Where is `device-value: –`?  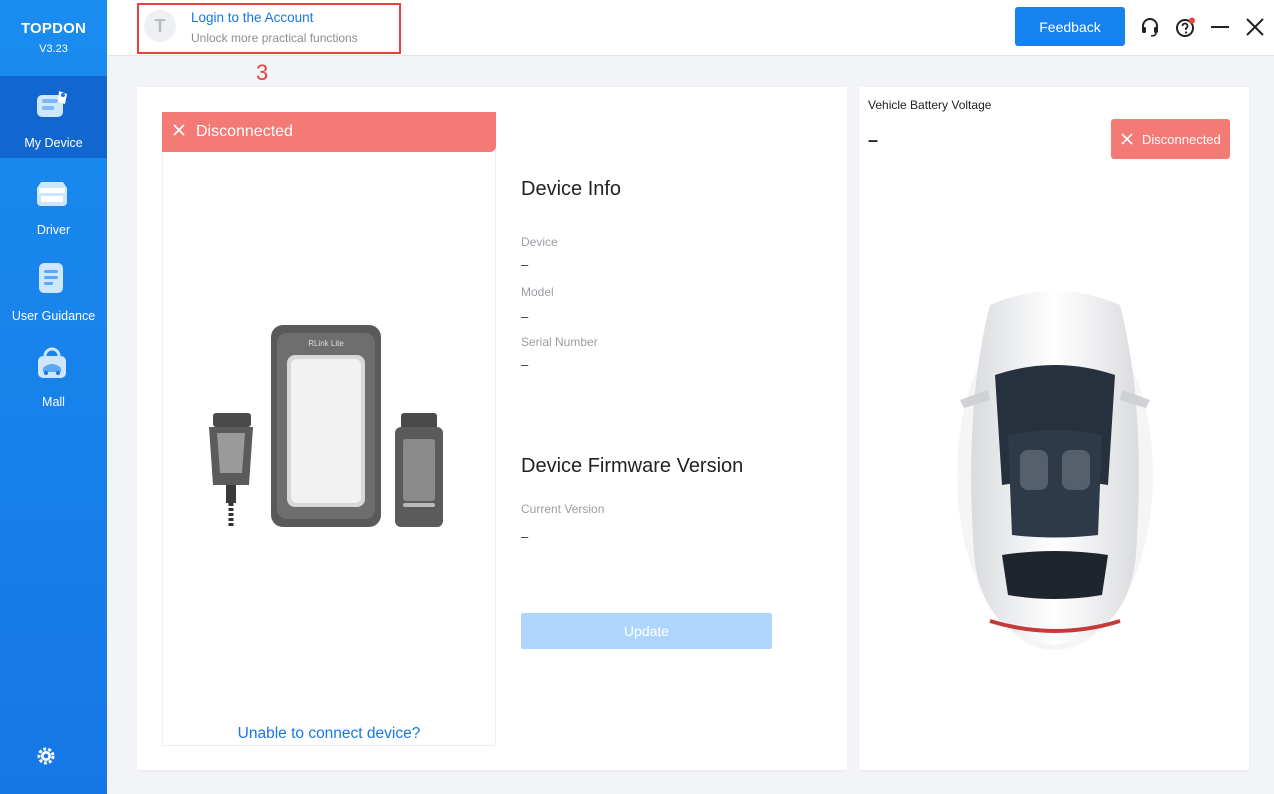
device-value: – is located at coordinates (525, 264).